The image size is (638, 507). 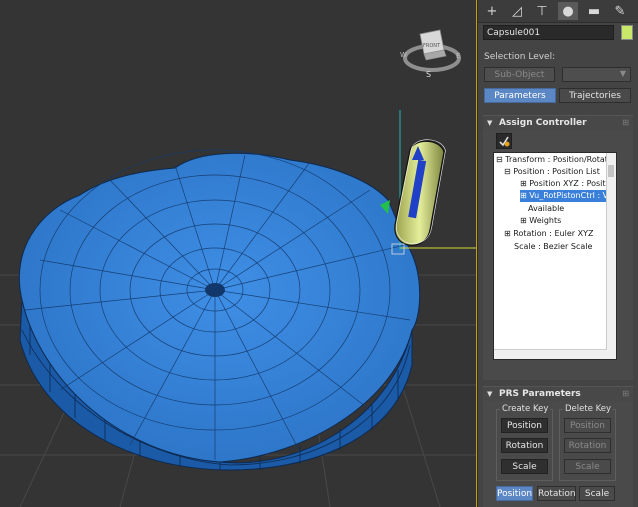 I want to click on position-tab-button: Position, so click(x=514, y=493).